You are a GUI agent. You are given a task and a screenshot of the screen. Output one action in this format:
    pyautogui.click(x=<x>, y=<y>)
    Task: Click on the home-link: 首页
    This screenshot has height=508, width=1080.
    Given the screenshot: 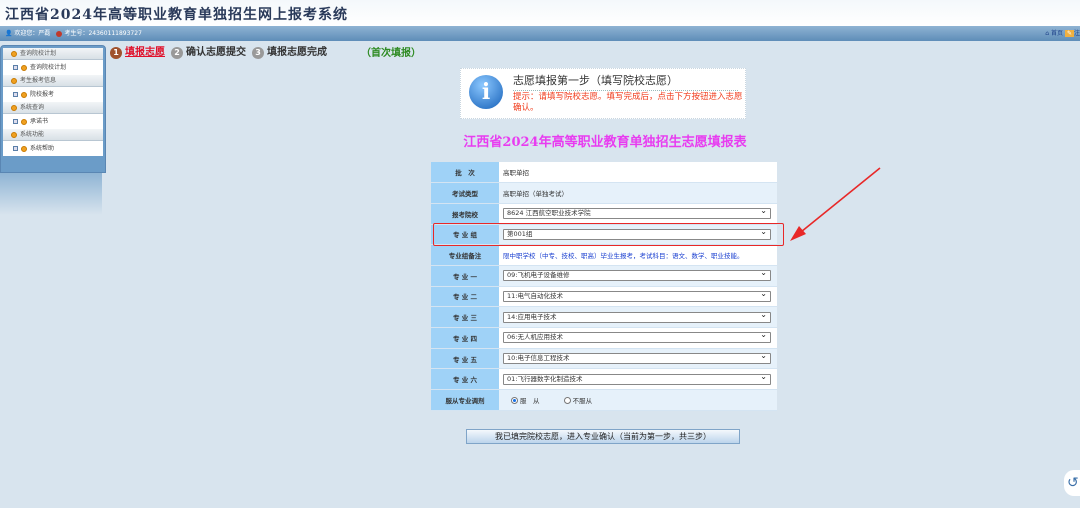 What is the action you would take?
    pyautogui.click(x=1057, y=33)
    